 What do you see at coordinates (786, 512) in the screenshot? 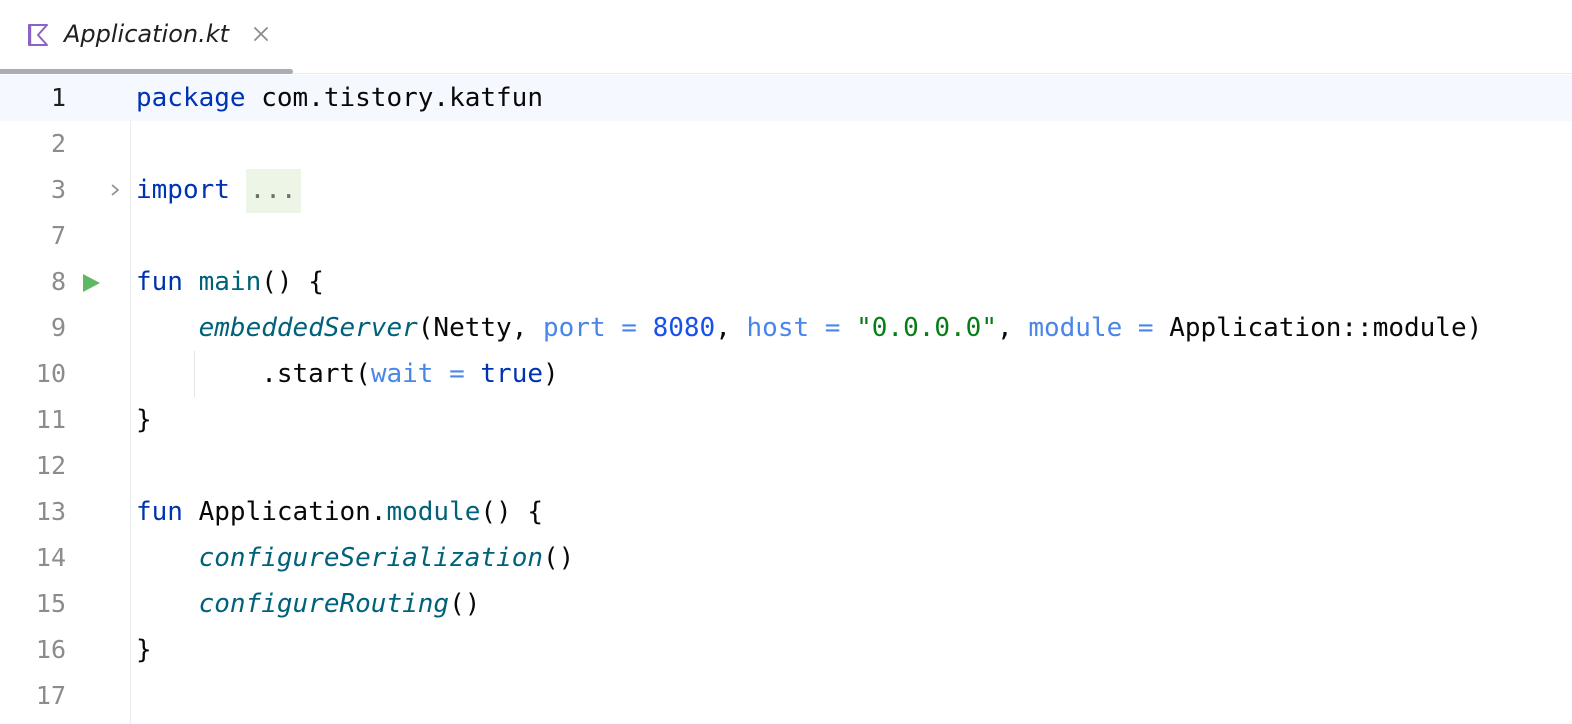
I see `code-line: 13 fun Application.module() {` at bounding box center [786, 512].